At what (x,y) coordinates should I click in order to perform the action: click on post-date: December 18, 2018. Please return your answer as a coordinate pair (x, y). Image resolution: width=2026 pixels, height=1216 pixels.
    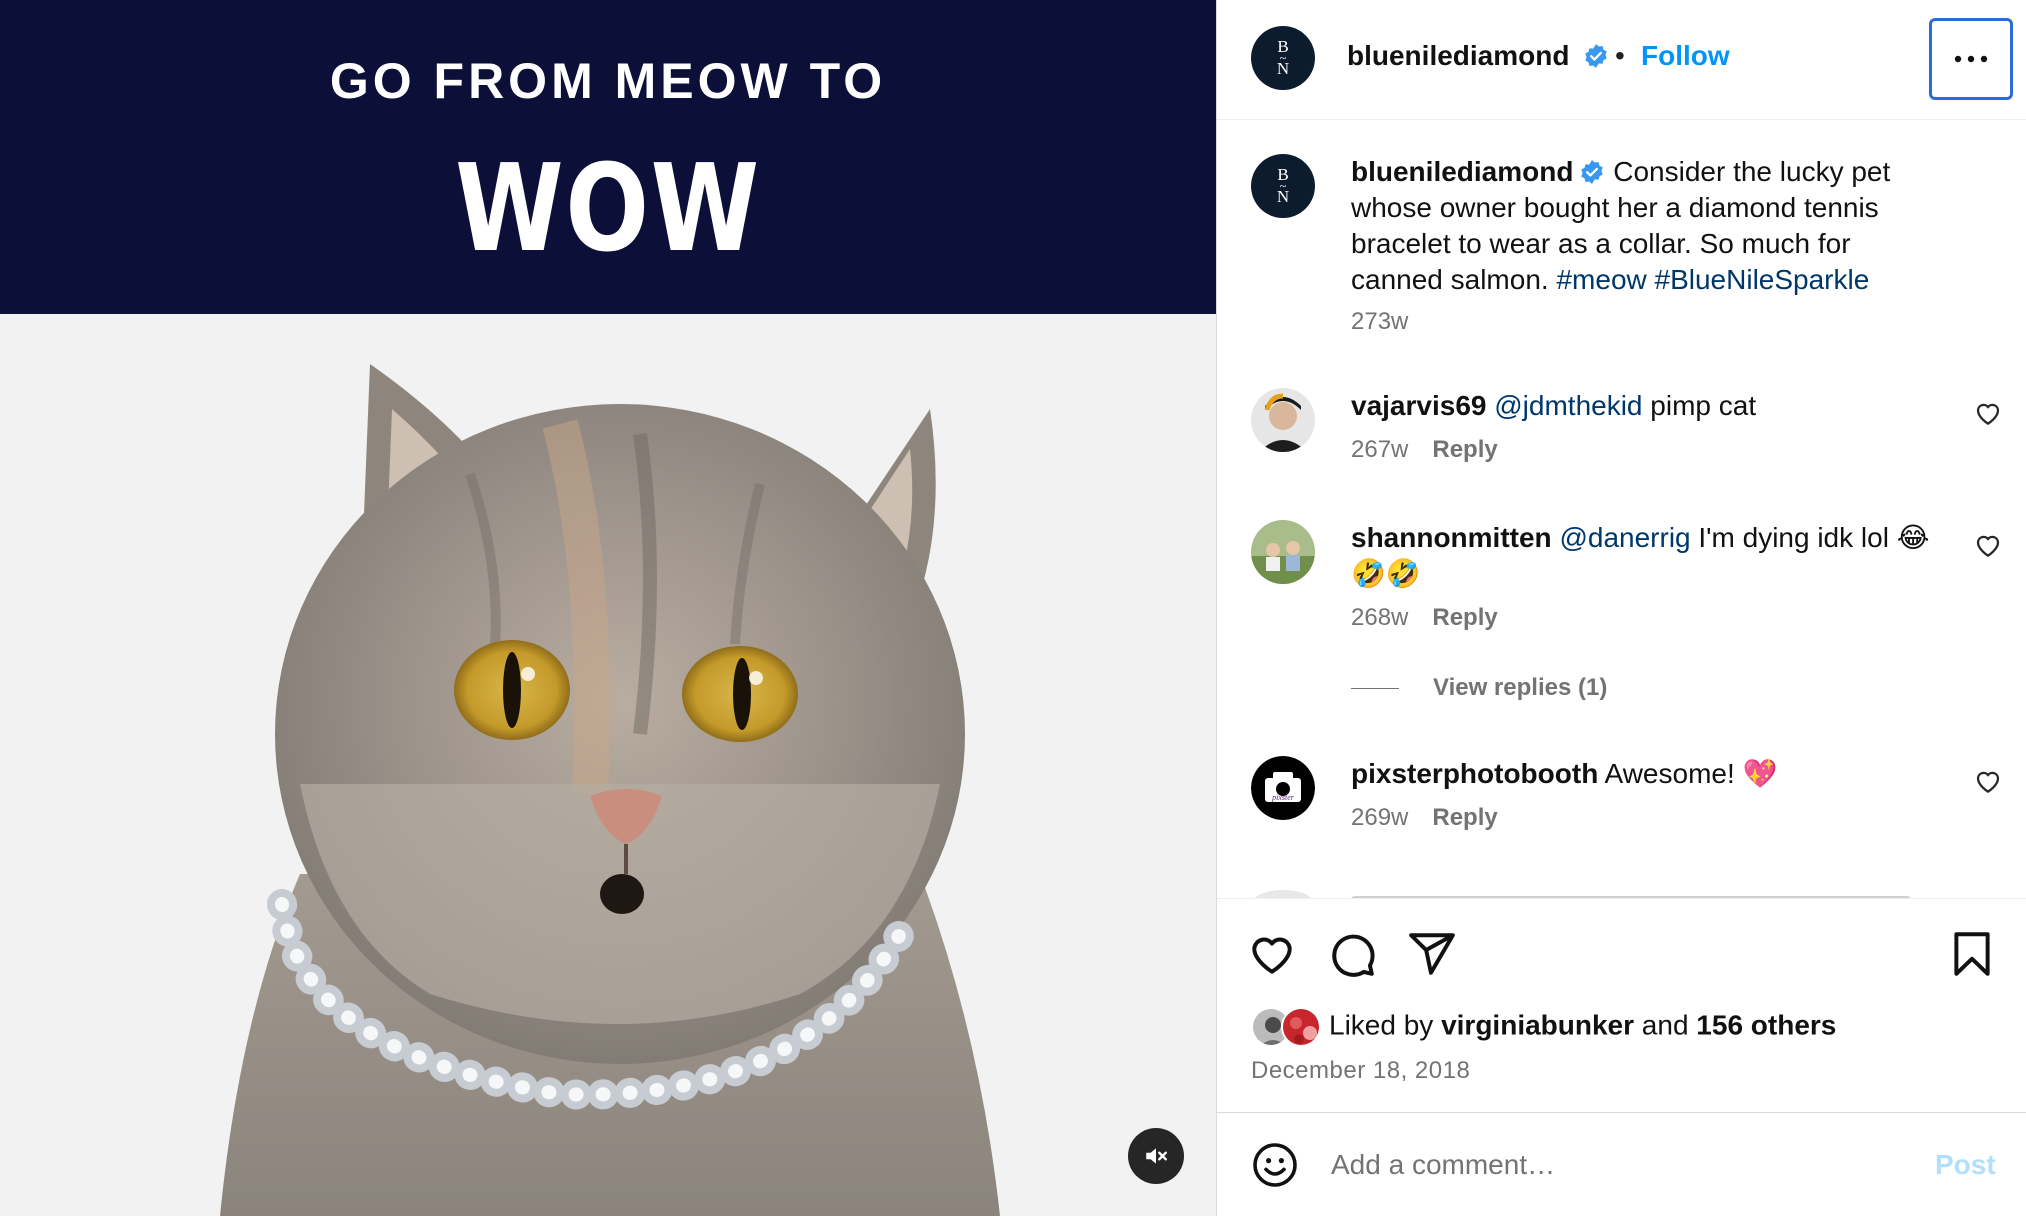
    Looking at the image, I should click on (1360, 1071).